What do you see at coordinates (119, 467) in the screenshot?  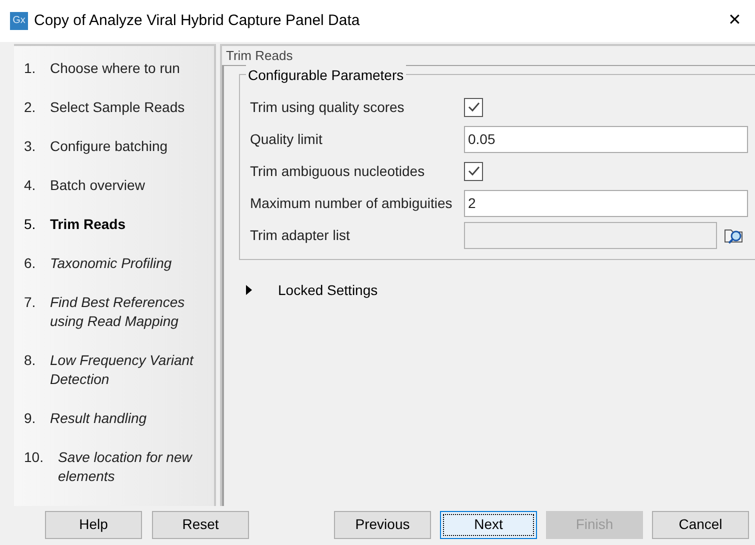 I see `wizard-step: 10. Save location for new elements` at bounding box center [119, 467].